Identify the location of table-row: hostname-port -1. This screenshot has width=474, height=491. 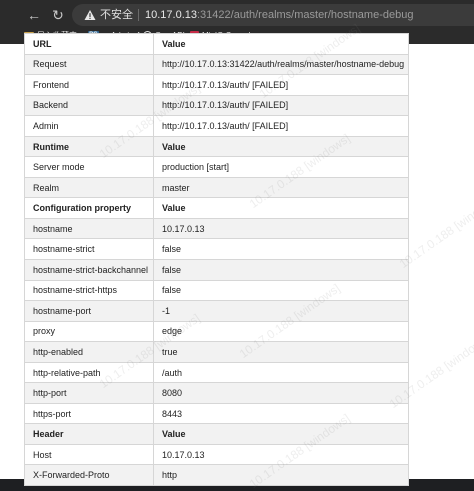
(216, 311).